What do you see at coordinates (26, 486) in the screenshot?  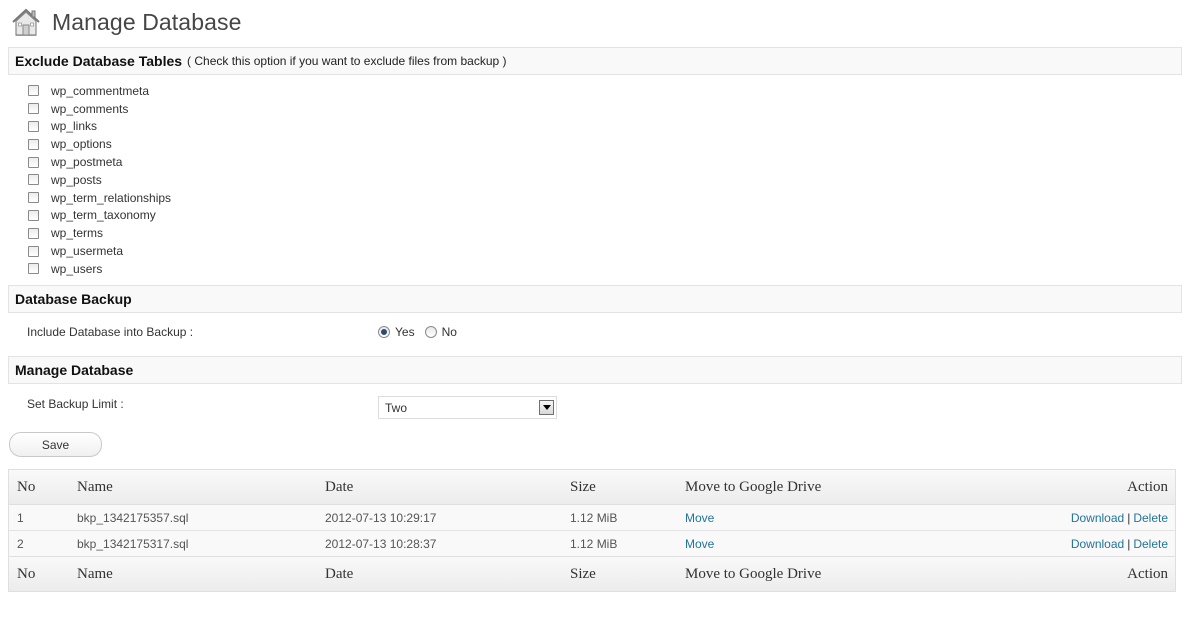 I see `column-header-no: No` at bounding box center [26, 486].